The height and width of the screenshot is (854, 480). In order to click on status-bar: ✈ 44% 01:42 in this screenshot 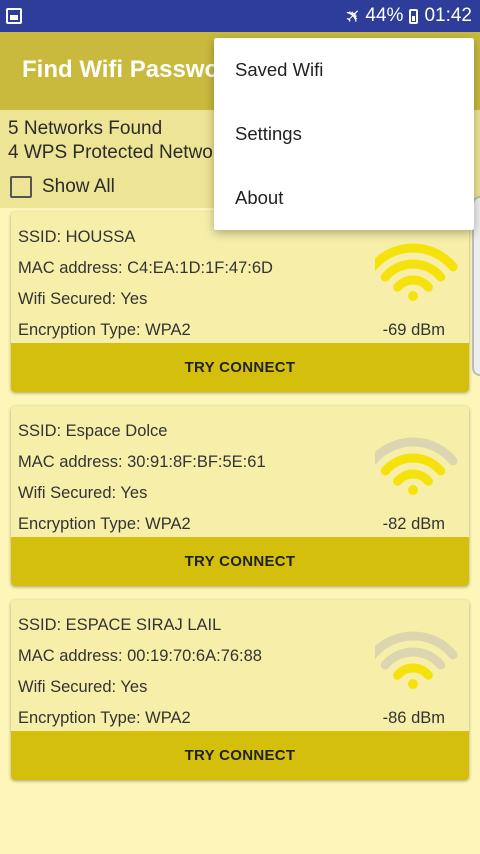, I will do `click(240, 16)`.